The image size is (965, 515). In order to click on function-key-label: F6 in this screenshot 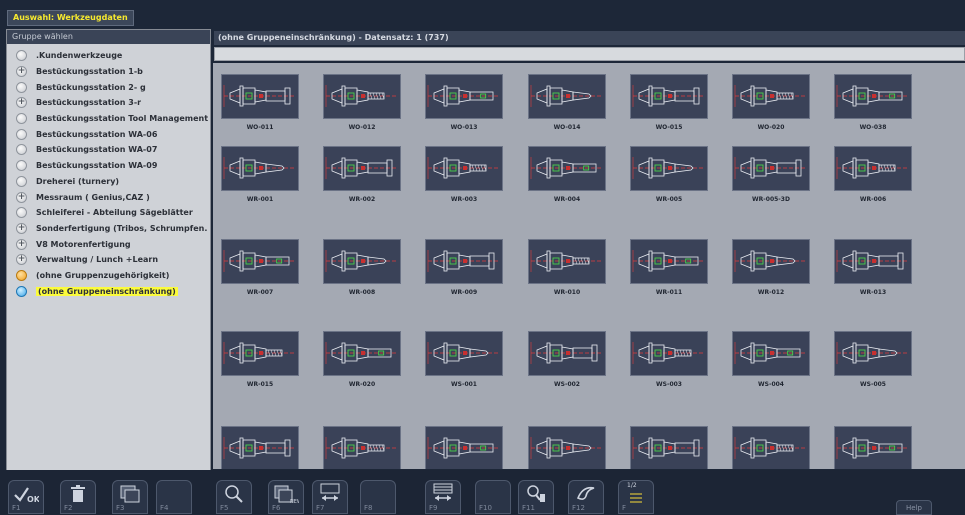, I will do `click(276, 508)`.